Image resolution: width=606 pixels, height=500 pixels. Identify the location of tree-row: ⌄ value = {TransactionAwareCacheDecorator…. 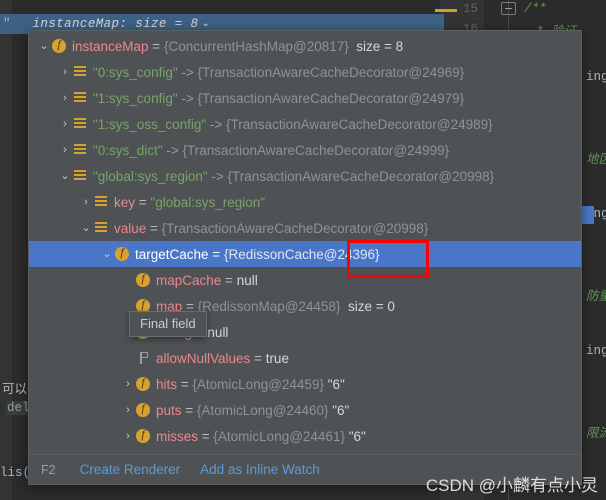
(305, 228).